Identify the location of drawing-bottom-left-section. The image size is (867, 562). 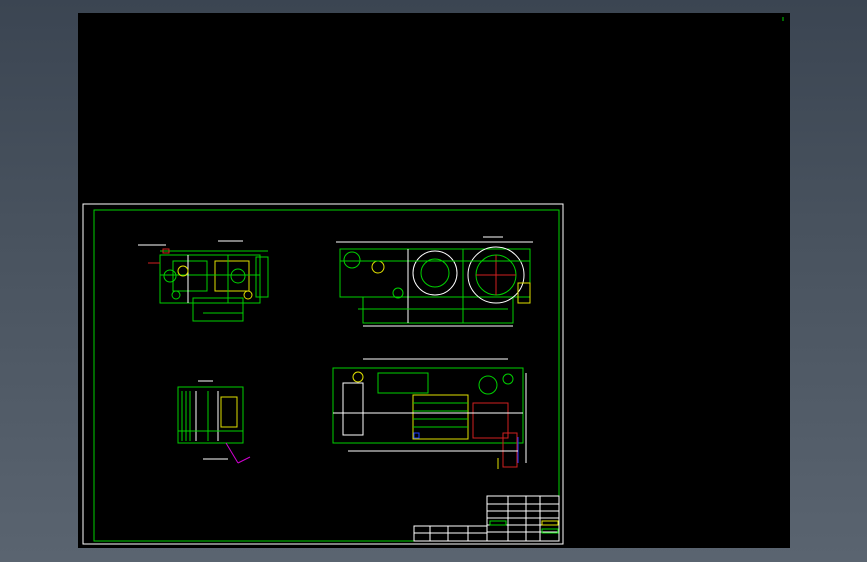
(214, 422).